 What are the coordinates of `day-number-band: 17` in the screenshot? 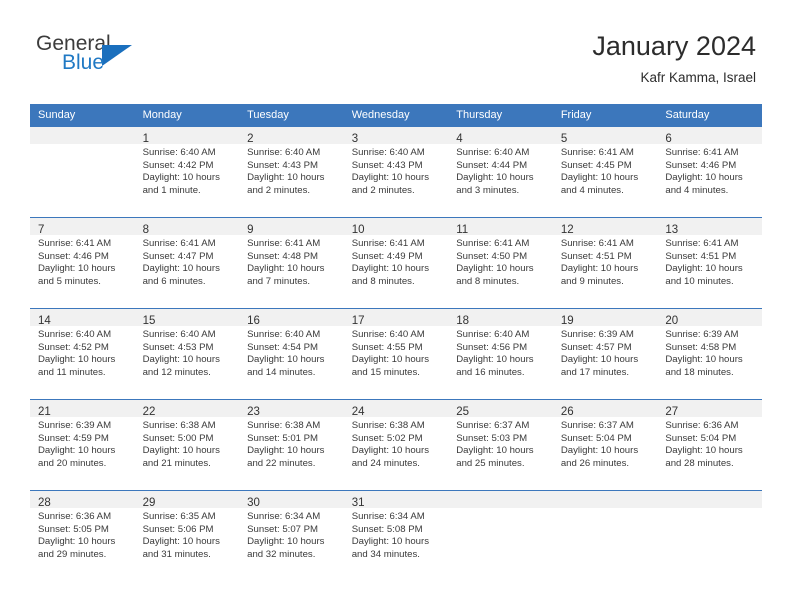 It's located at (396, 318).